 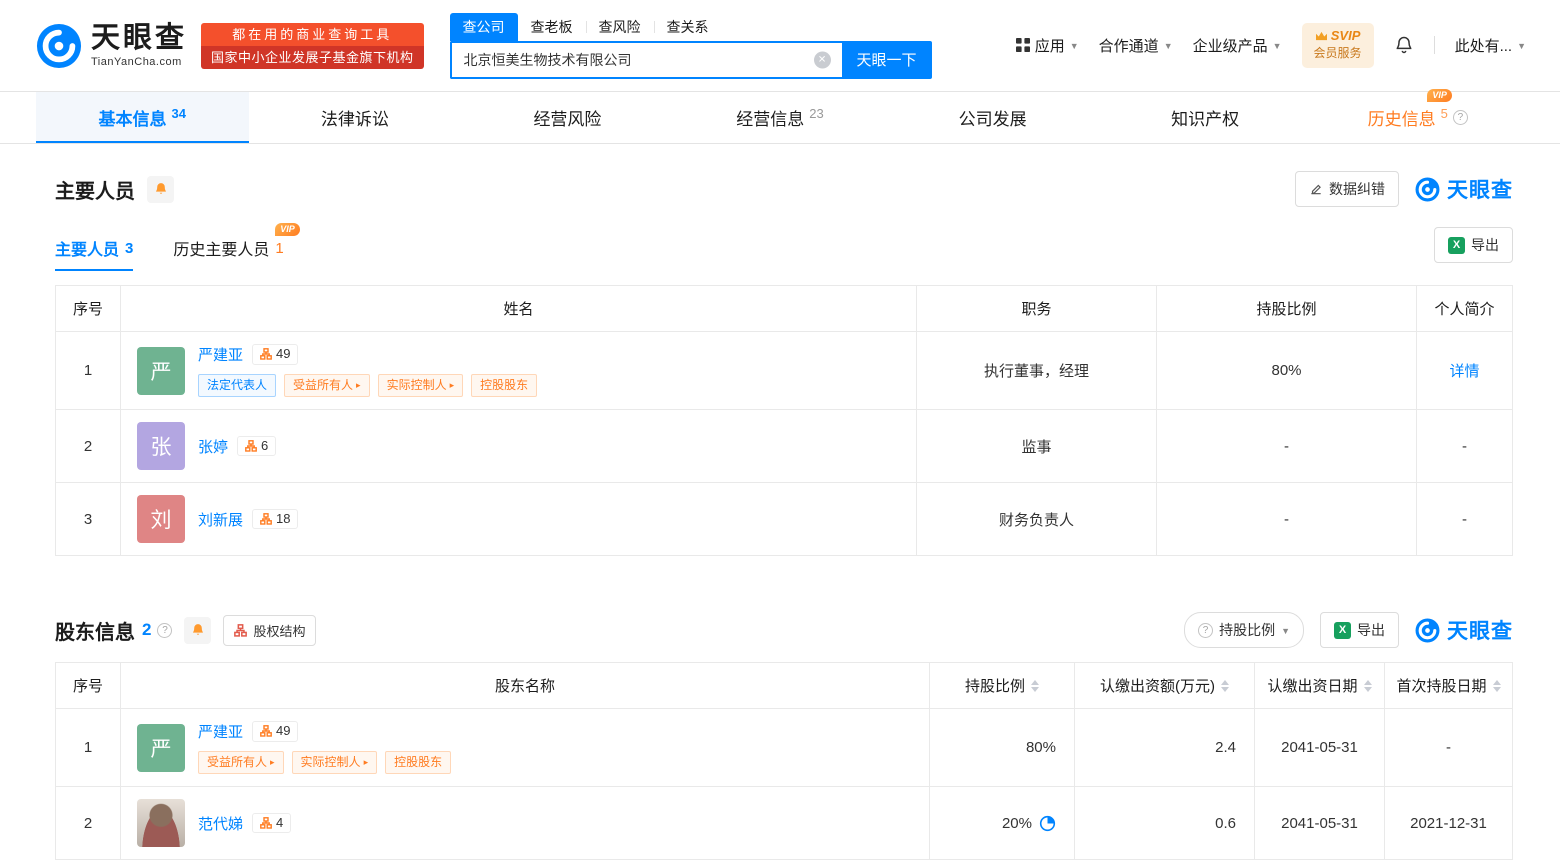 I want to click on avatar: 刘, so click(x=161, y=519).